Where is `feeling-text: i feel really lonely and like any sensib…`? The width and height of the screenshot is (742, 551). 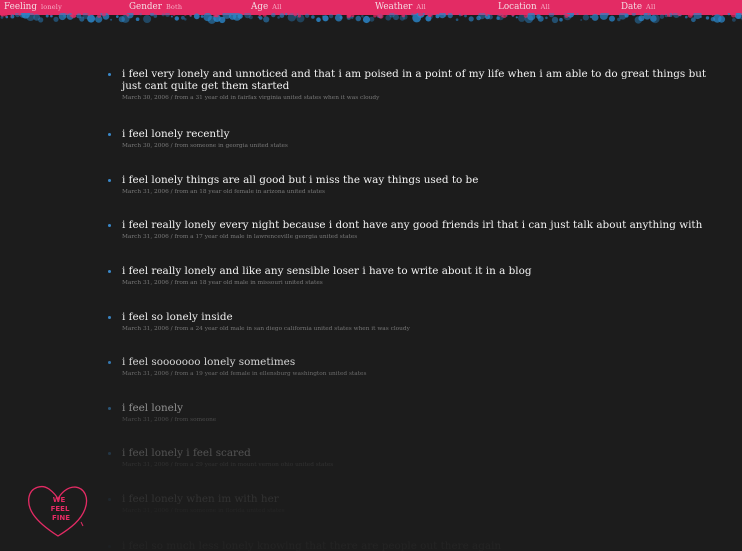 feeling-text: i feel really lonely and like any sensib… is located at coordinates (422, 271).